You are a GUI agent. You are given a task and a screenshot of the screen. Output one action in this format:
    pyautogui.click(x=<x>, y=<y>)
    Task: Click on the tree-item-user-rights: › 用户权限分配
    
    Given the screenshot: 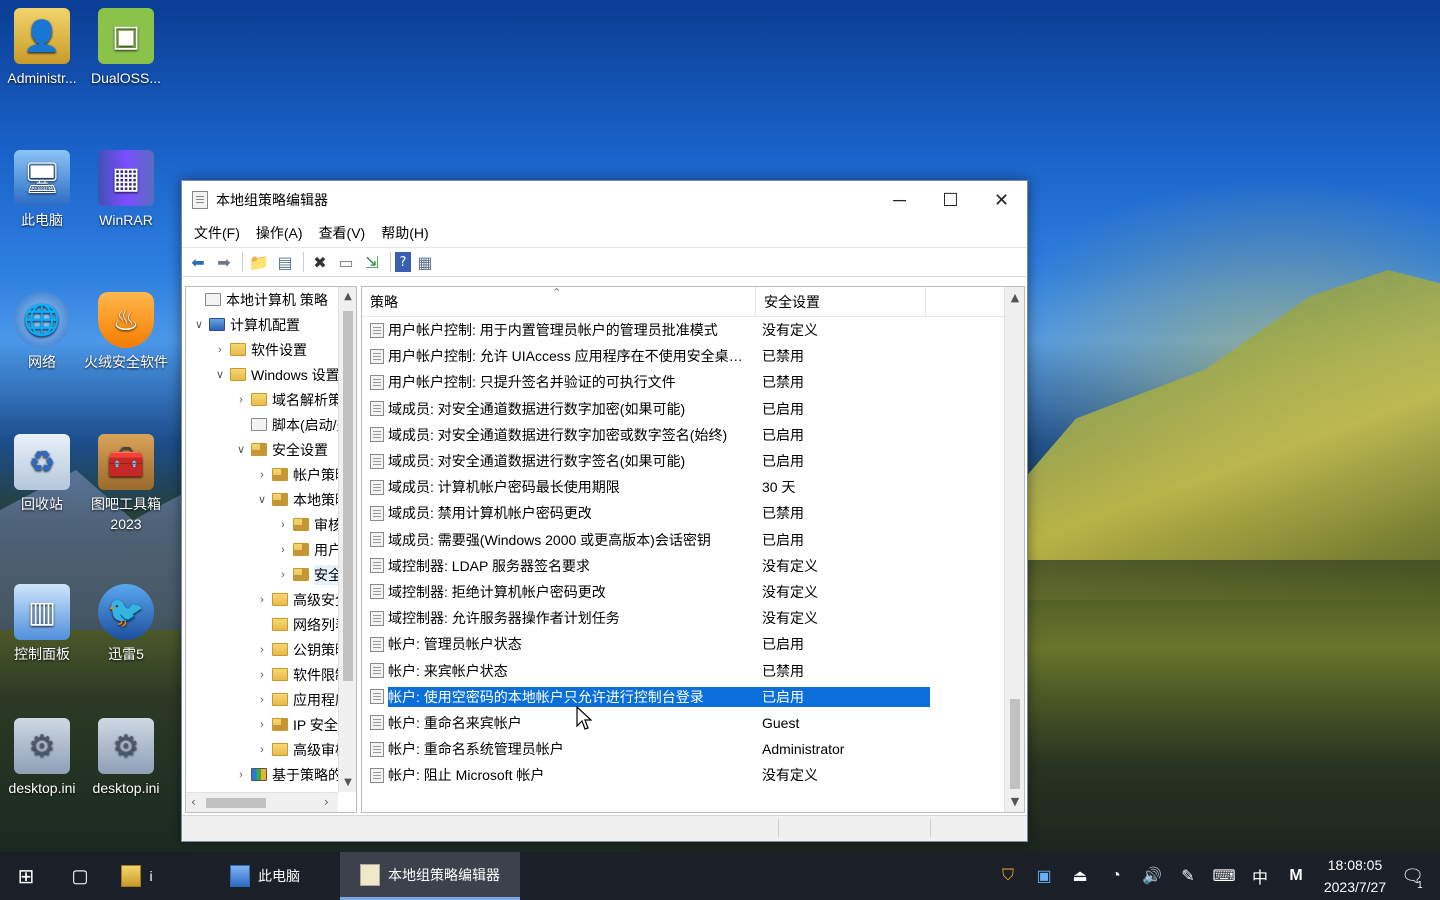 What is the action you would take?
    pyautogui.click(x=262, y=549)
    